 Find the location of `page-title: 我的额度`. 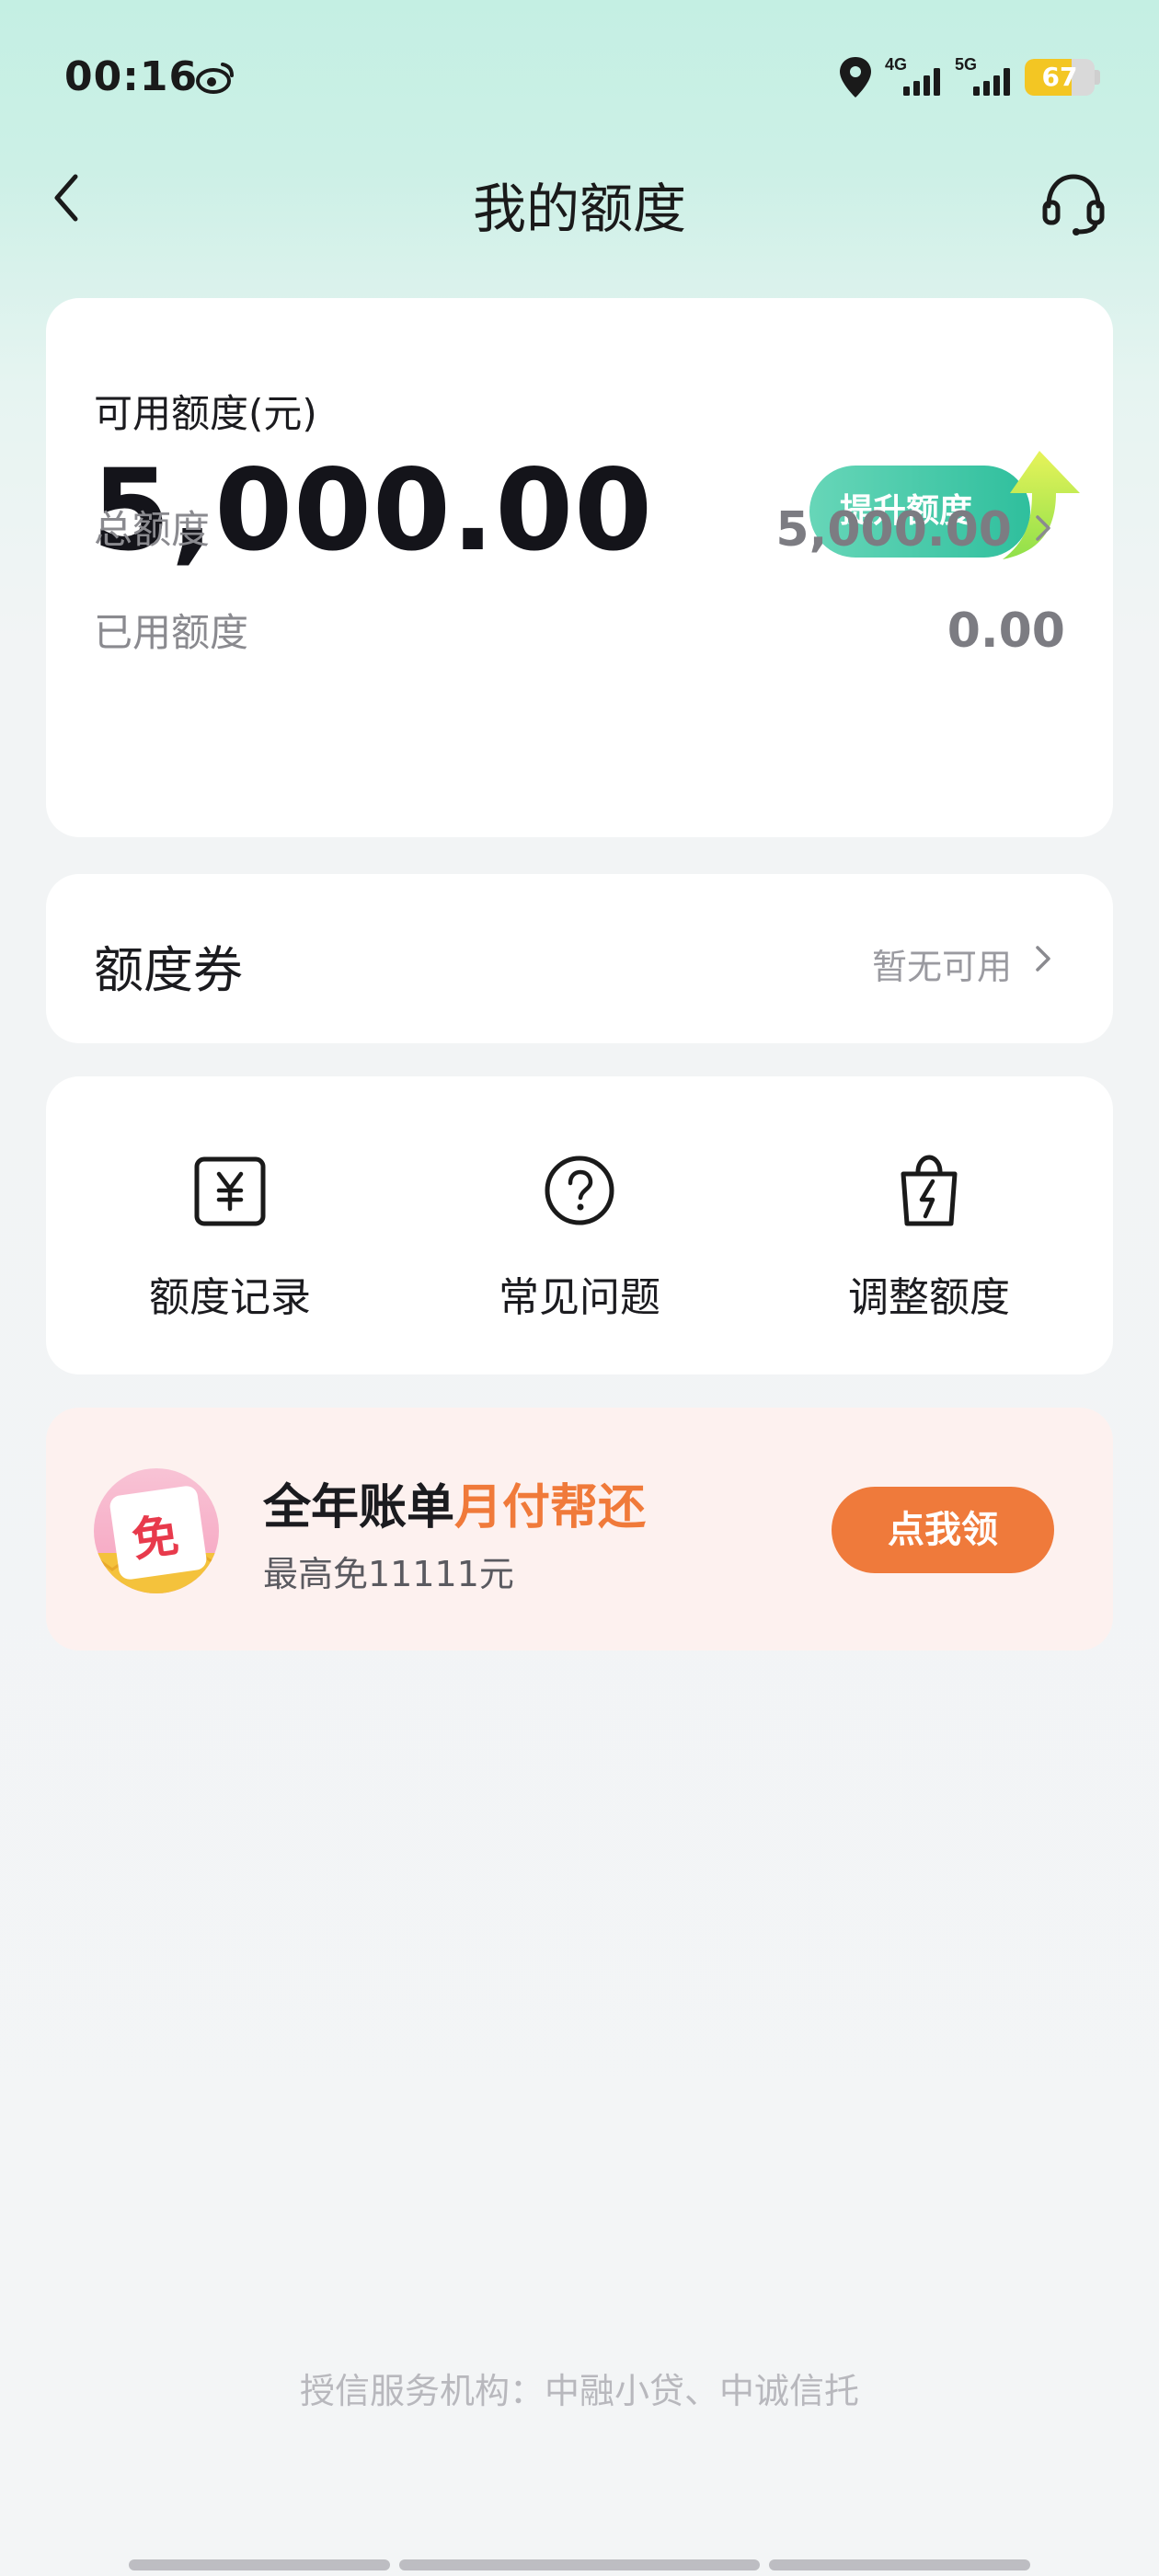

page-title: 我的额度 is located at coordinates (579, 209).